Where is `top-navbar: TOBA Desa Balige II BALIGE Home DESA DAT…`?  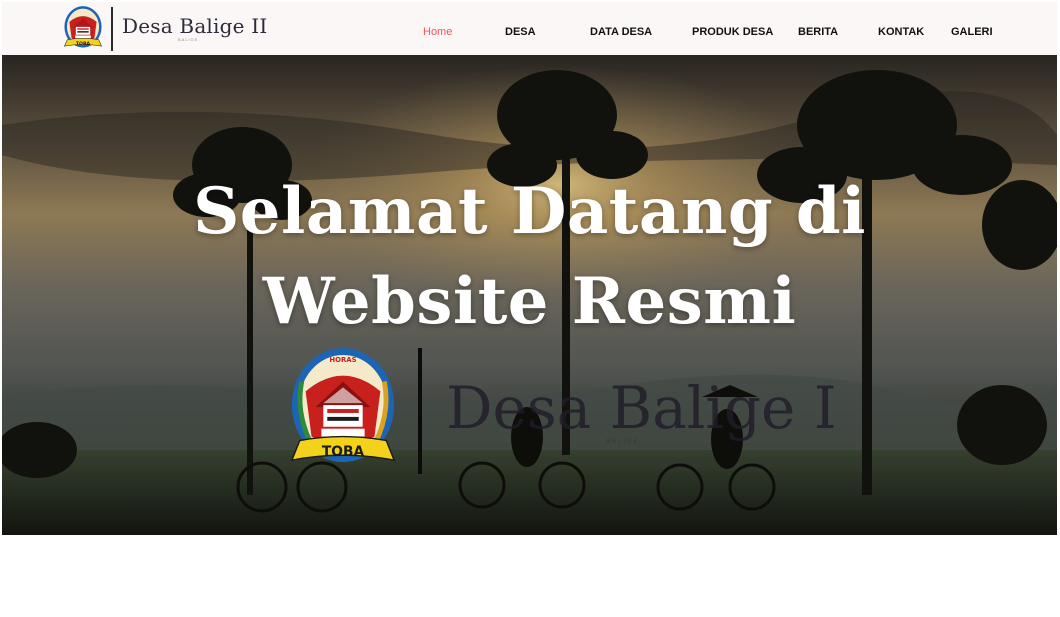
top-navbar: TOBA Desa Balige II BALIGE Home DESA DAT… is located at coordinates (529, 28).